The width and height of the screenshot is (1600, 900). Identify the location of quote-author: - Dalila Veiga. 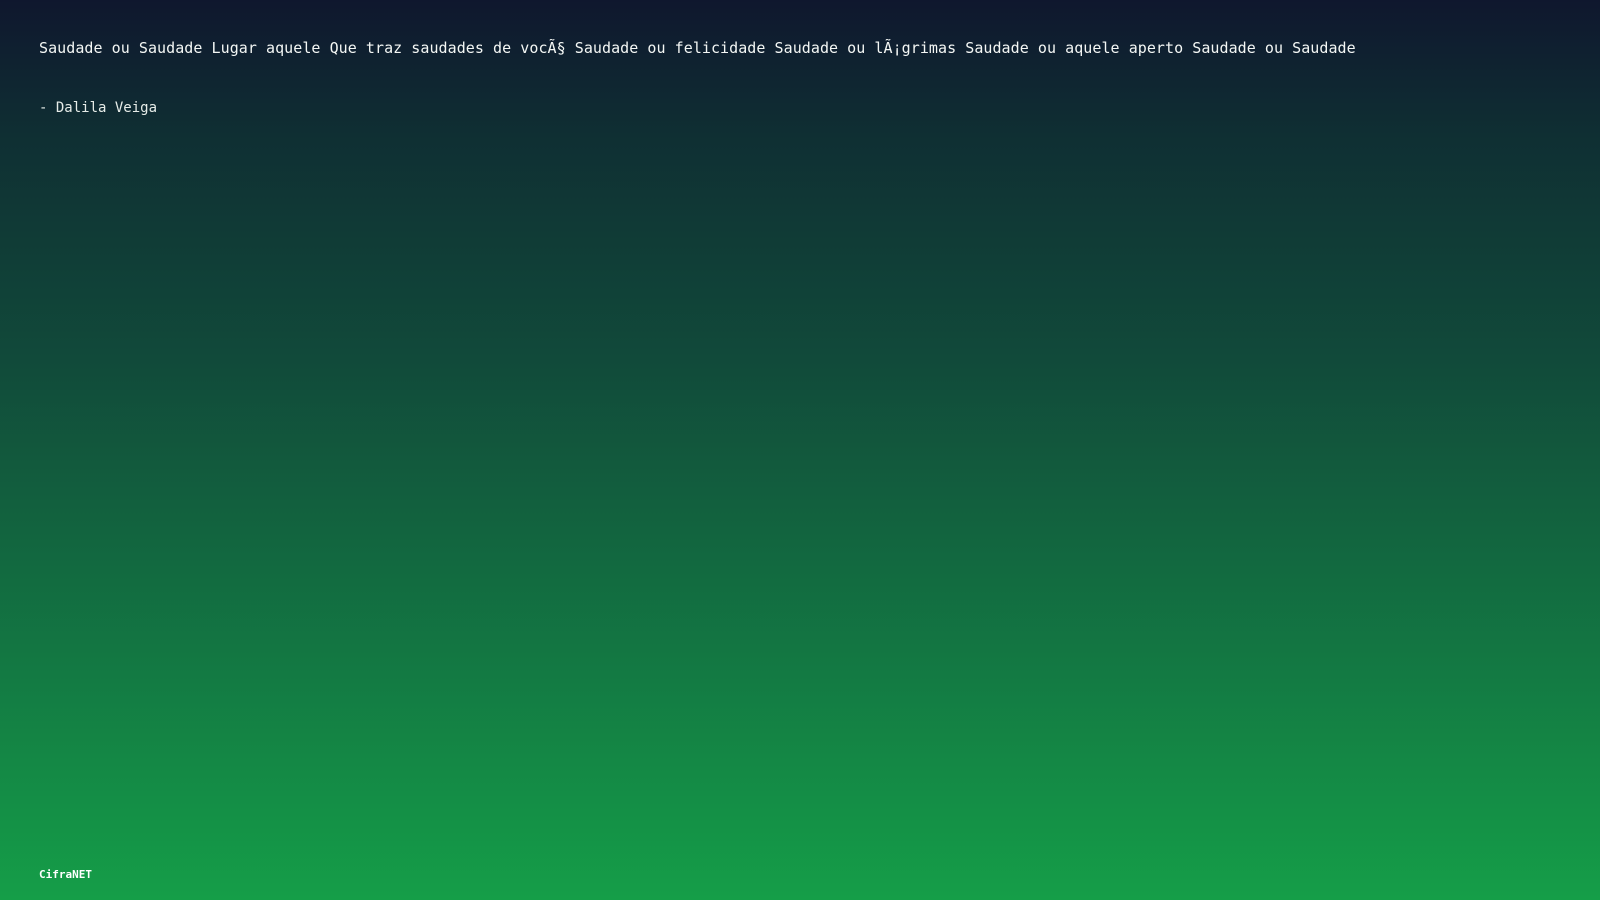
(98, 108).